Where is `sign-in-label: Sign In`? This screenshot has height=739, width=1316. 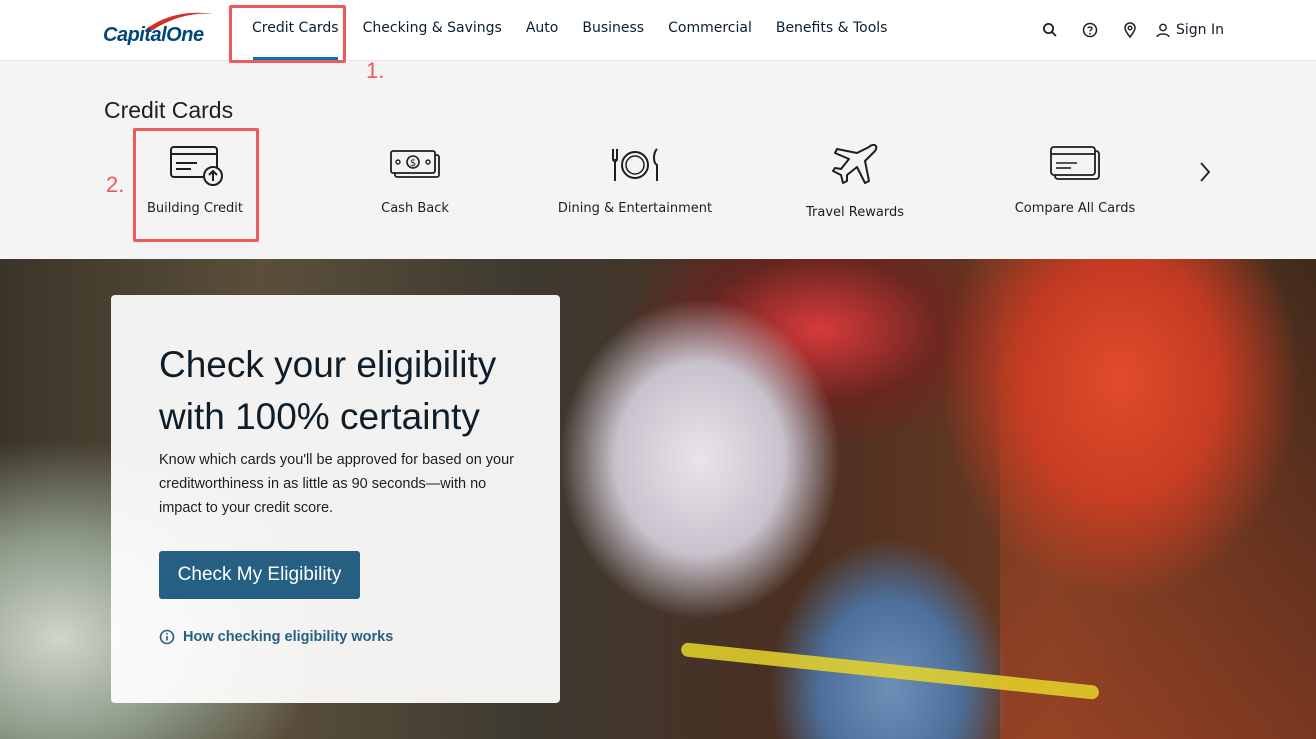 sign-in-label: Sign In is located at coordinates (1200, 30).